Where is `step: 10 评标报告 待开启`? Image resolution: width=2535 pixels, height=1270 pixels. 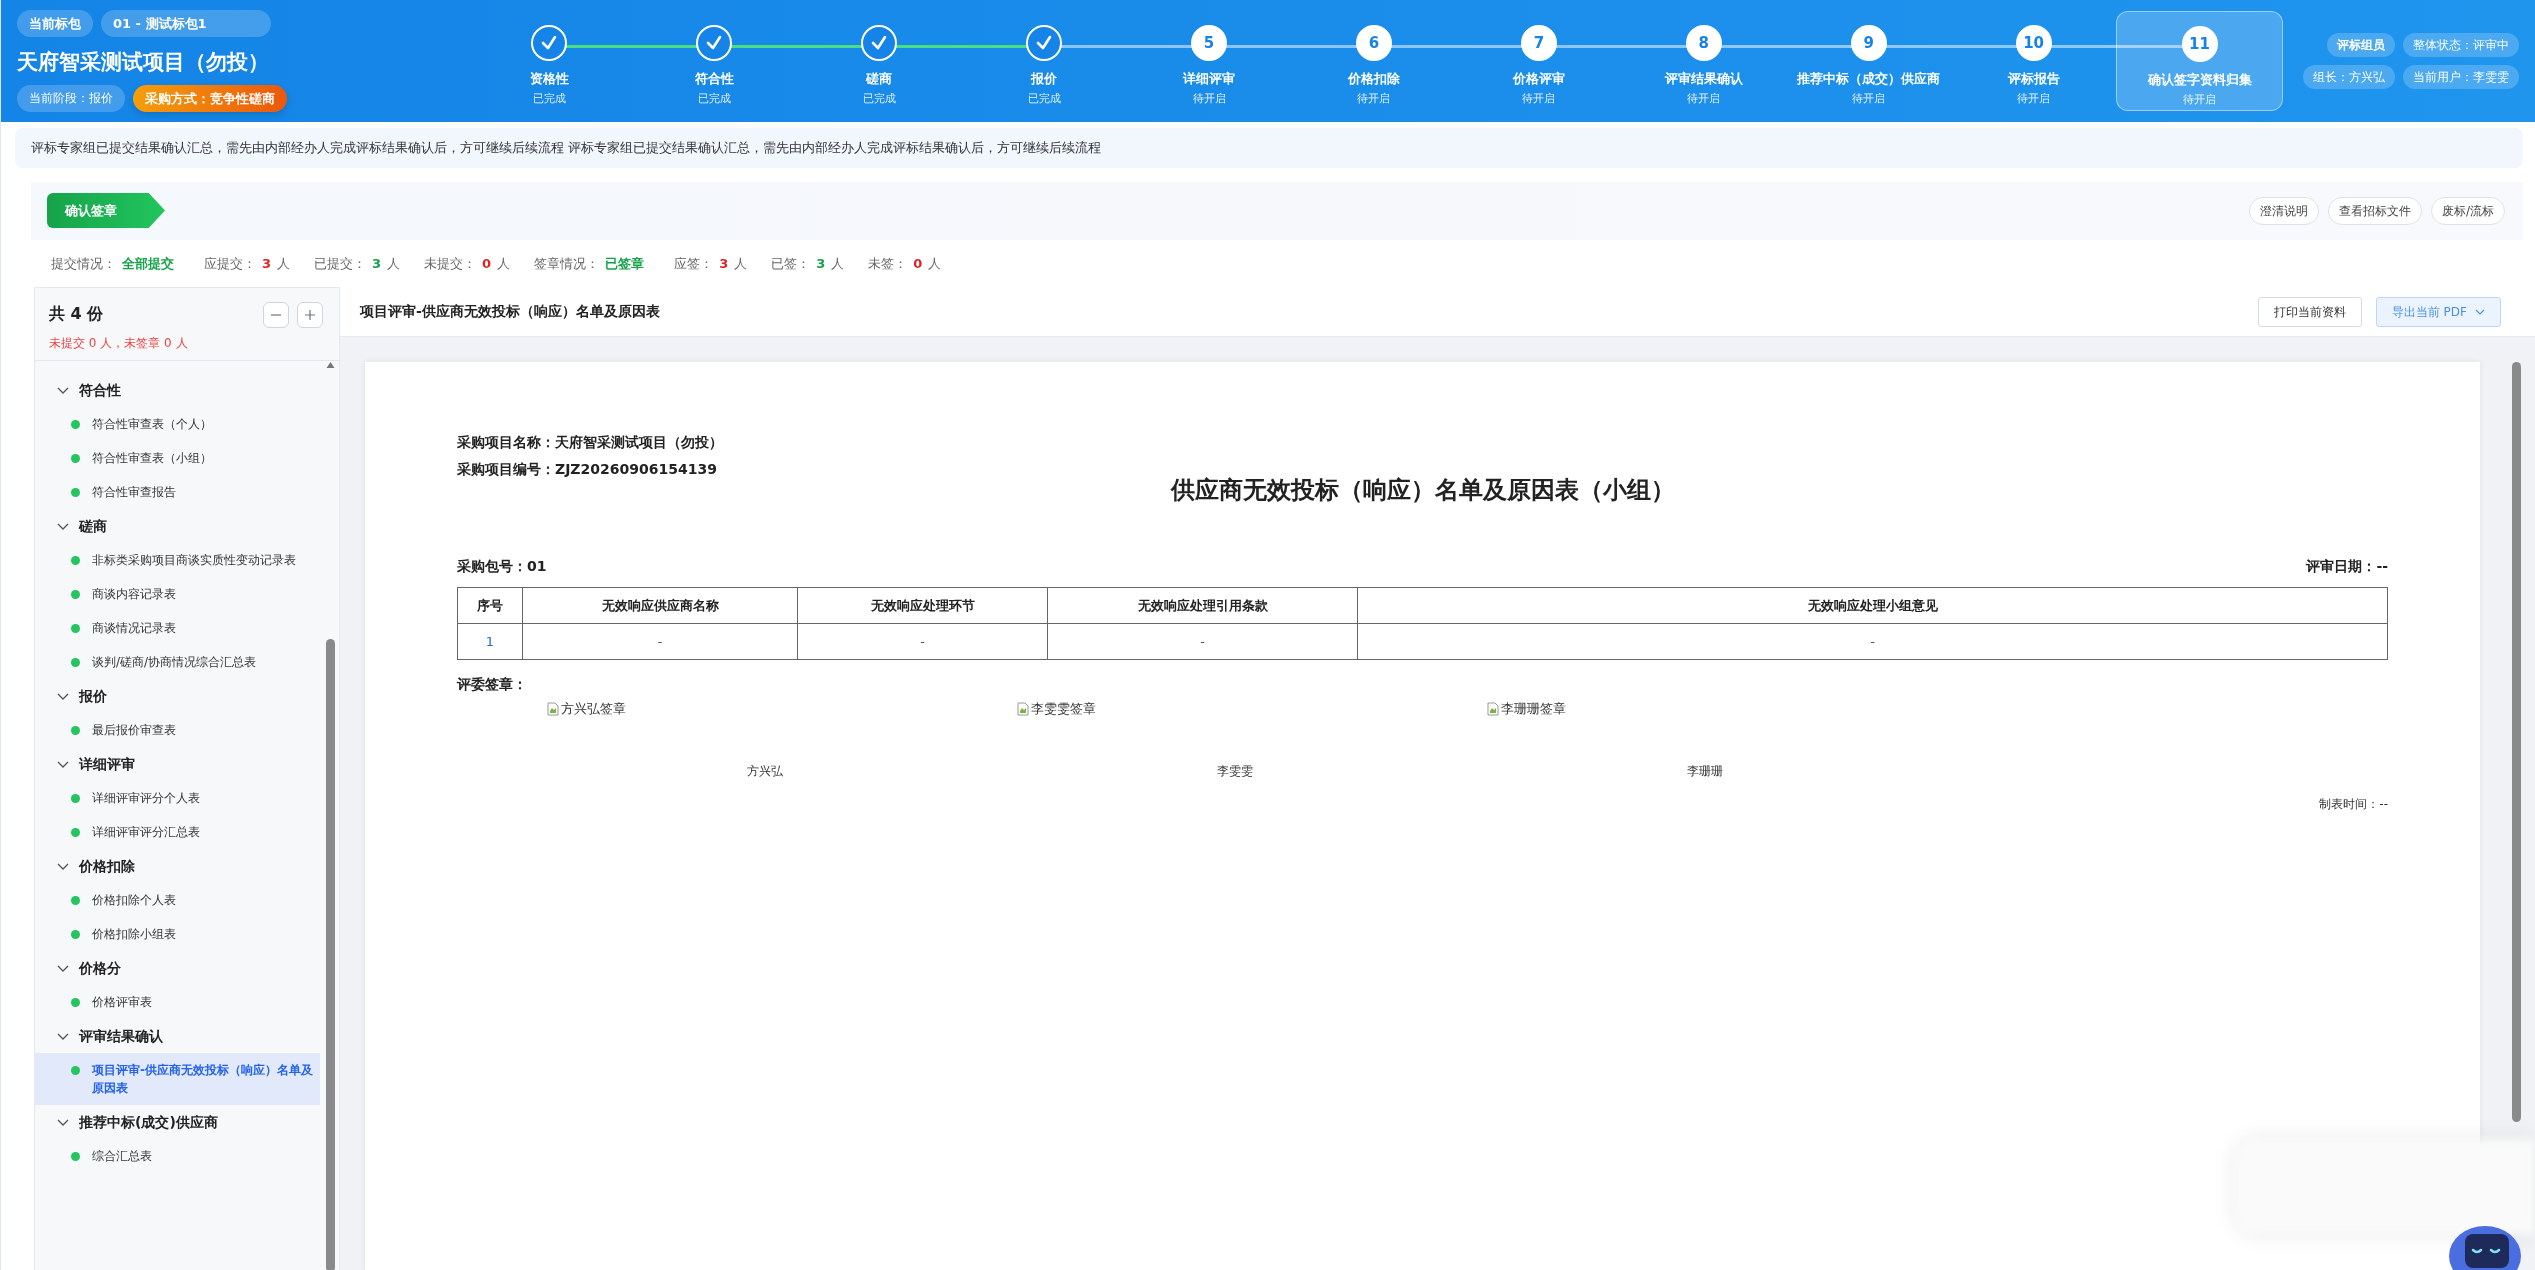
step: 10 评标报告 待开启 is located at coordinates (2034, 61).